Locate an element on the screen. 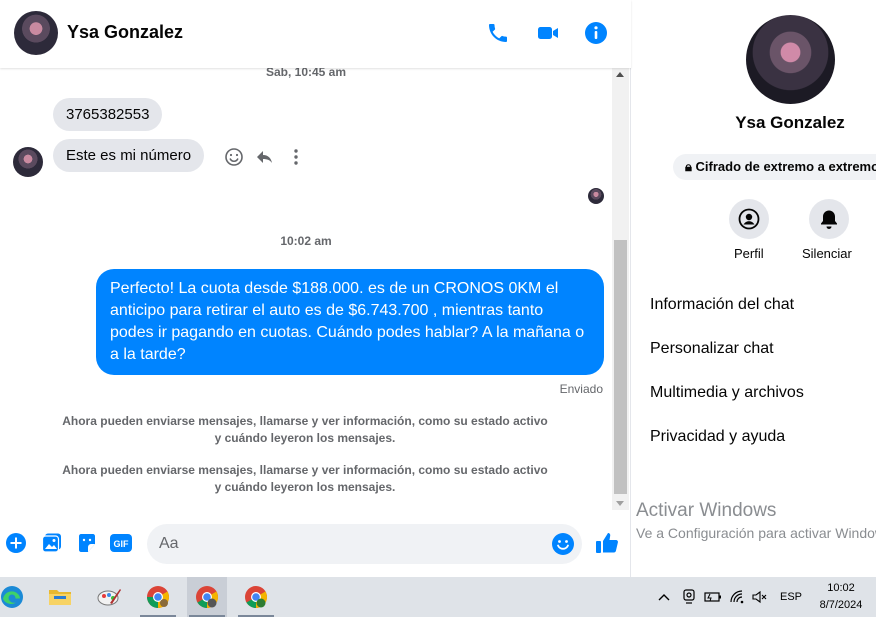  meet-now-icon is located at coordinates (689, 597).